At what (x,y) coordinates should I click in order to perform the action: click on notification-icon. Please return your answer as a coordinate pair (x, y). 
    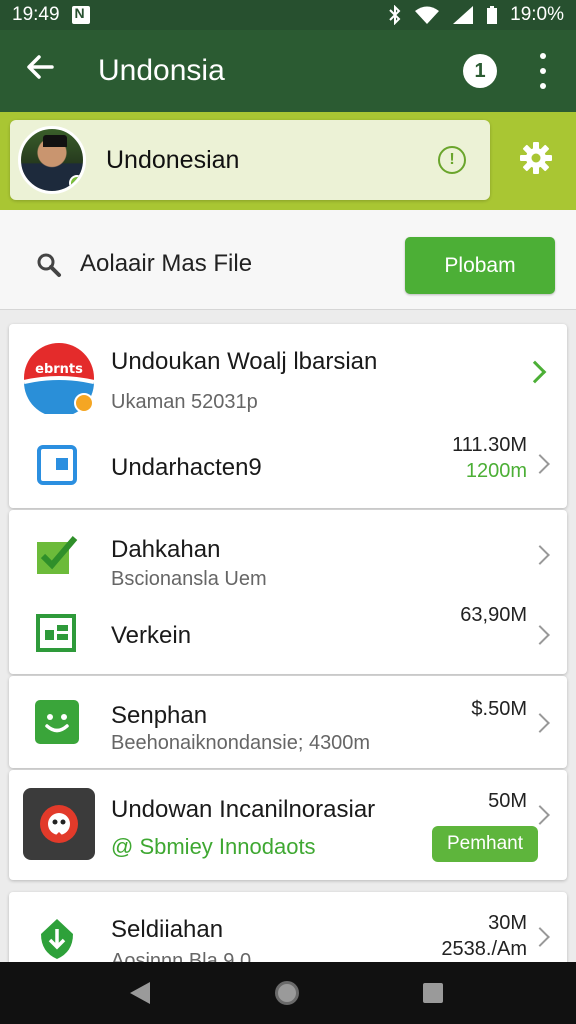
    Looking at the image, I should click on (80, 14).